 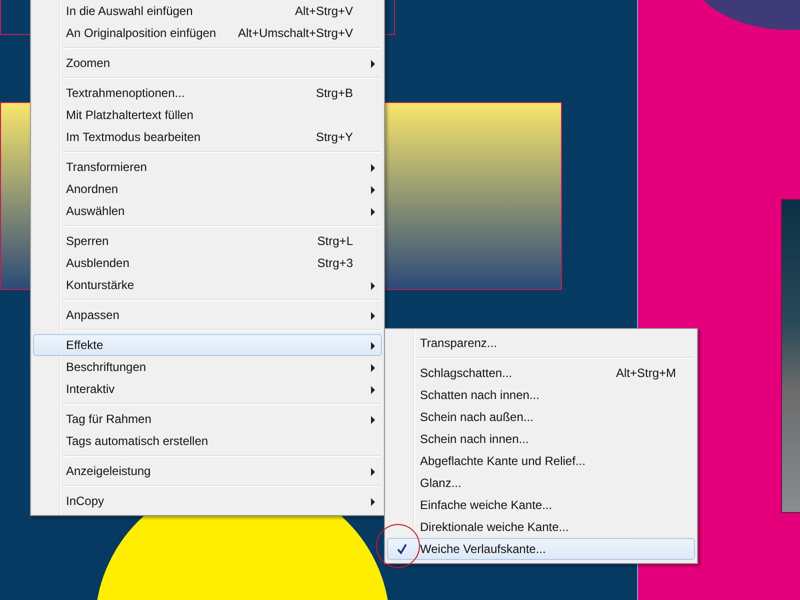 What do you see at coordinates (207, 501) in the screenshot?
I see `menu-item: InCopy` at bounding box center [207, 501].